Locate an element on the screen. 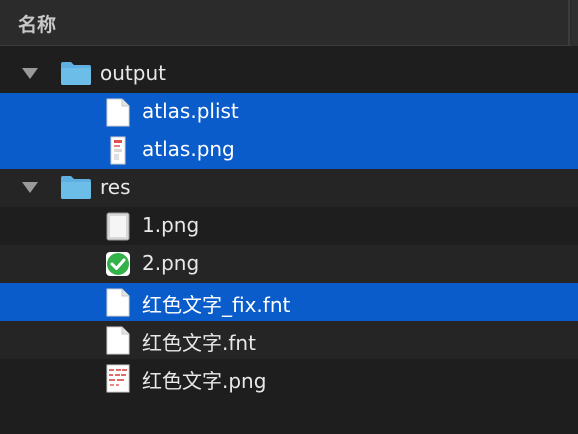 This screenshot has height=434, width=578. file-name: 红色文字.fnt is located at coordinates (199, 343).